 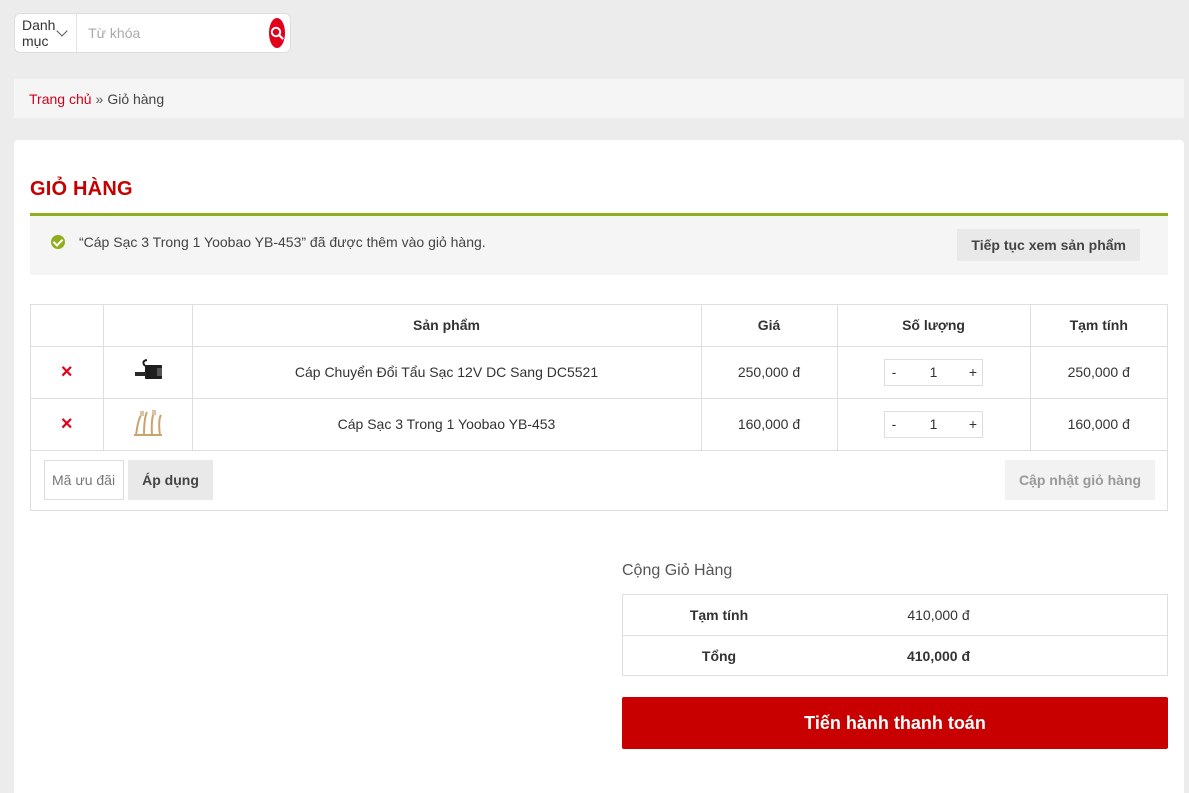 I want to click on search-input, so click(x=173, y=33).